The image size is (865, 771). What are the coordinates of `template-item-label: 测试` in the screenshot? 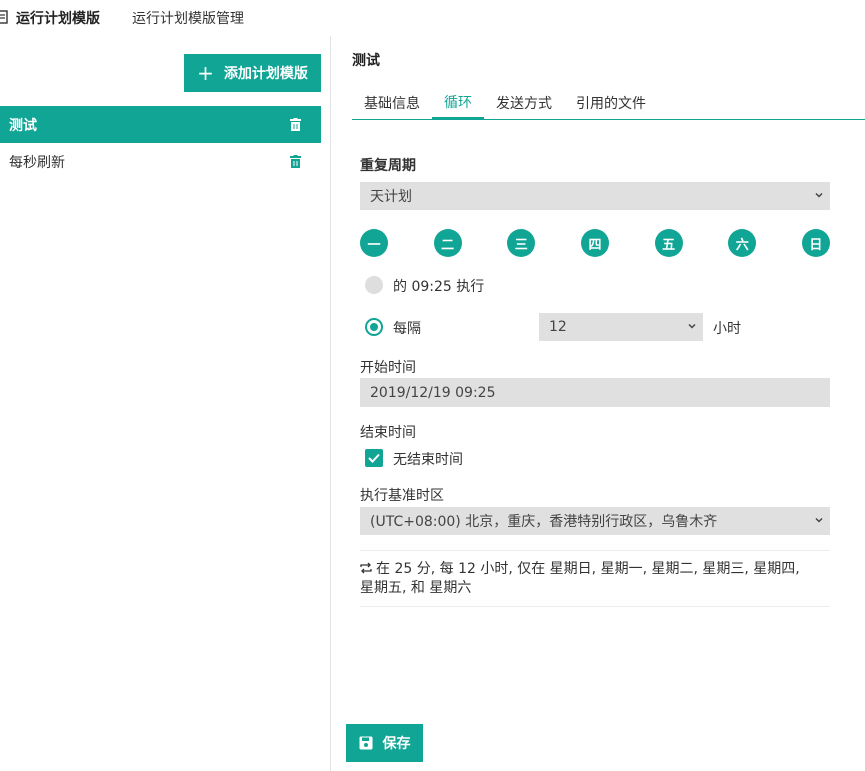 It's located at (23, 125).